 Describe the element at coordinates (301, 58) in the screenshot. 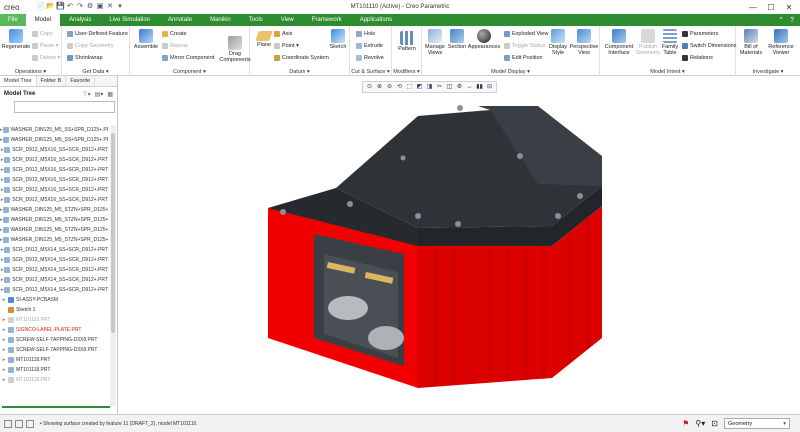

I see `coordinate-system-button: Coordinate System` at that location.